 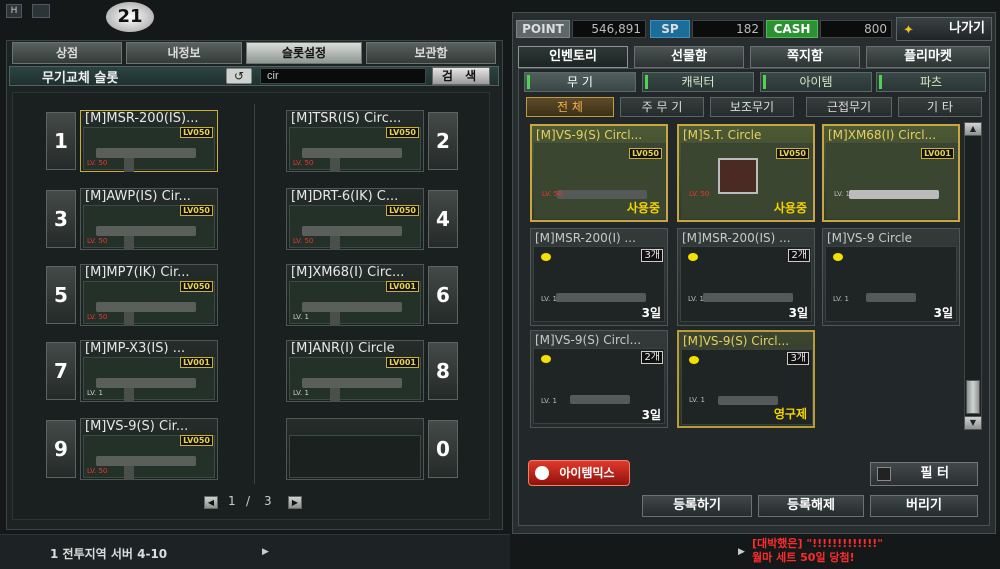 What do you see at coordinates (752, 107) in the screenshot?
I see `subtab-secondary: 보조무기` at bounding box center [752, 107].